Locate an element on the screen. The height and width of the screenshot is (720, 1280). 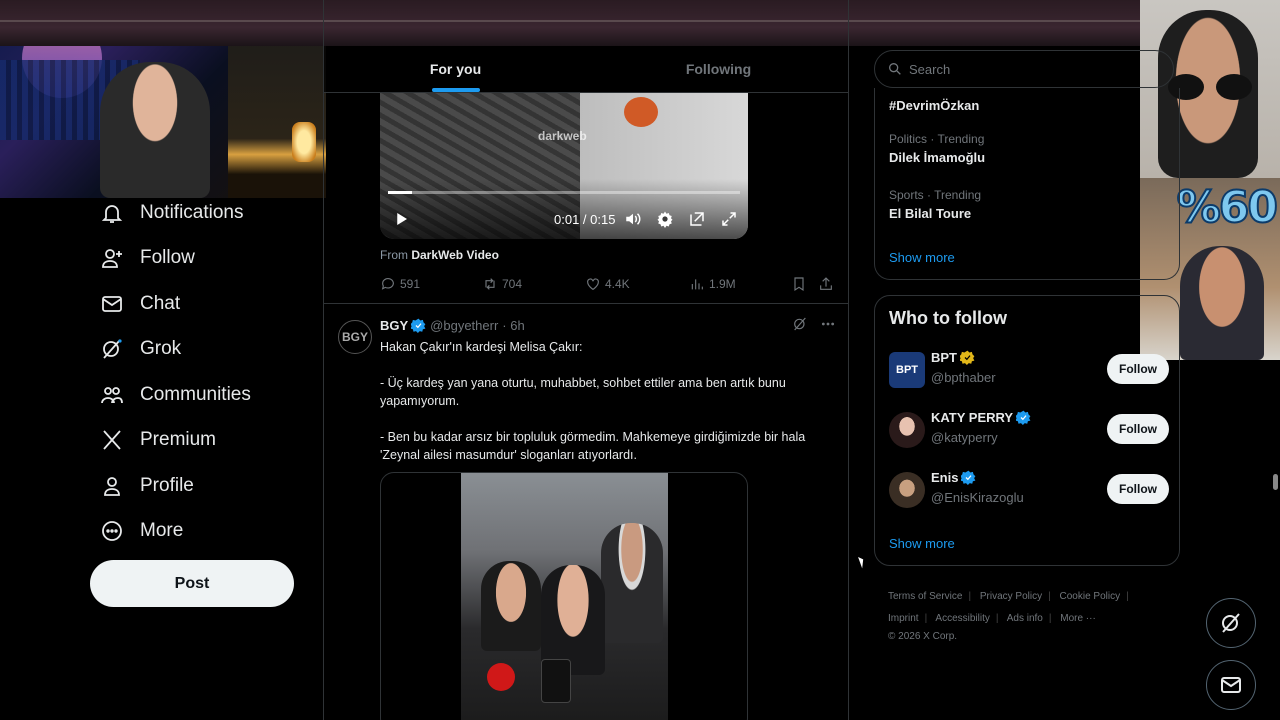
scrollbar-thumb is located at coordinates (1275, 482).